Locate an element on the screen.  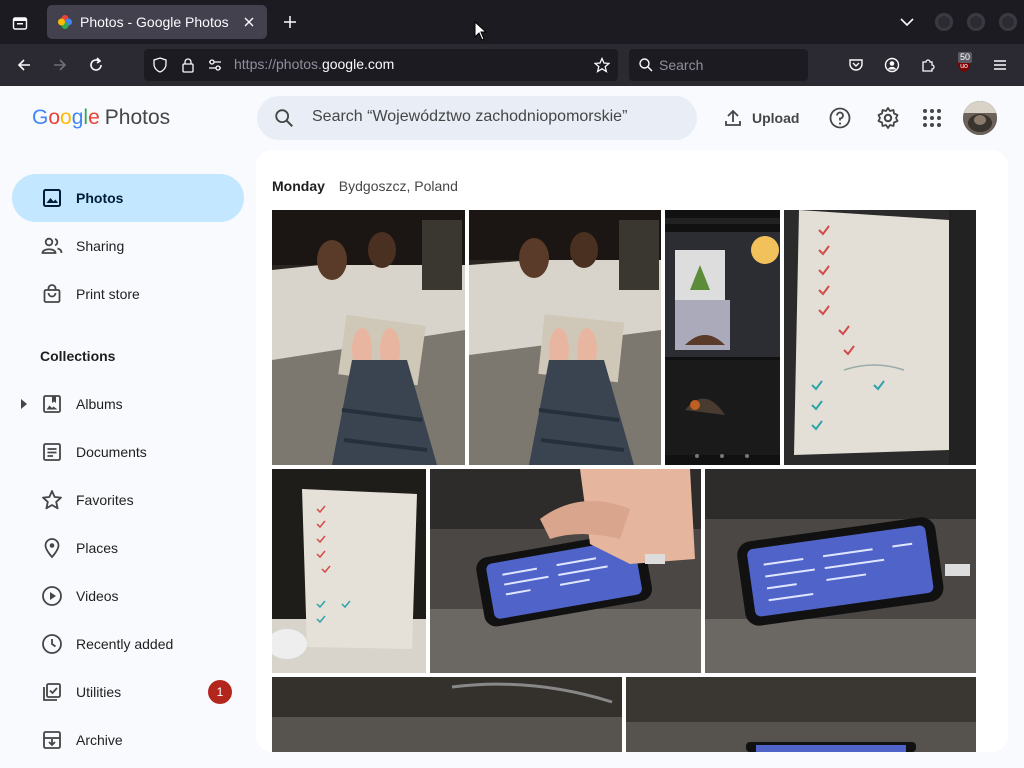
sidebar-item-label: Photos is located at coordinates (100, 198).